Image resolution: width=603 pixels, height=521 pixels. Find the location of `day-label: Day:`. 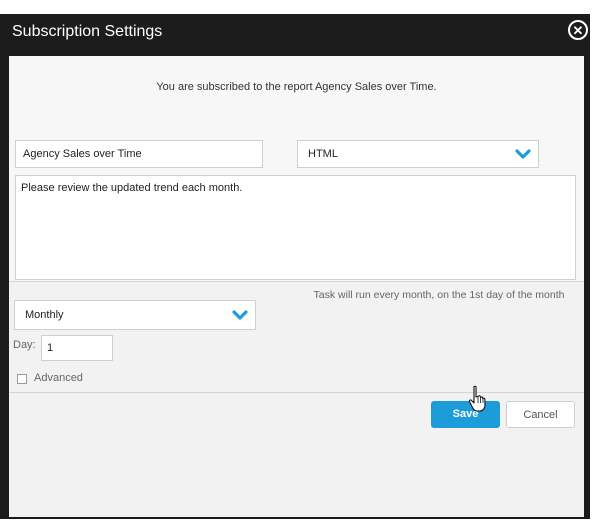

day-label: Day: is located at coordinates (24, 345).